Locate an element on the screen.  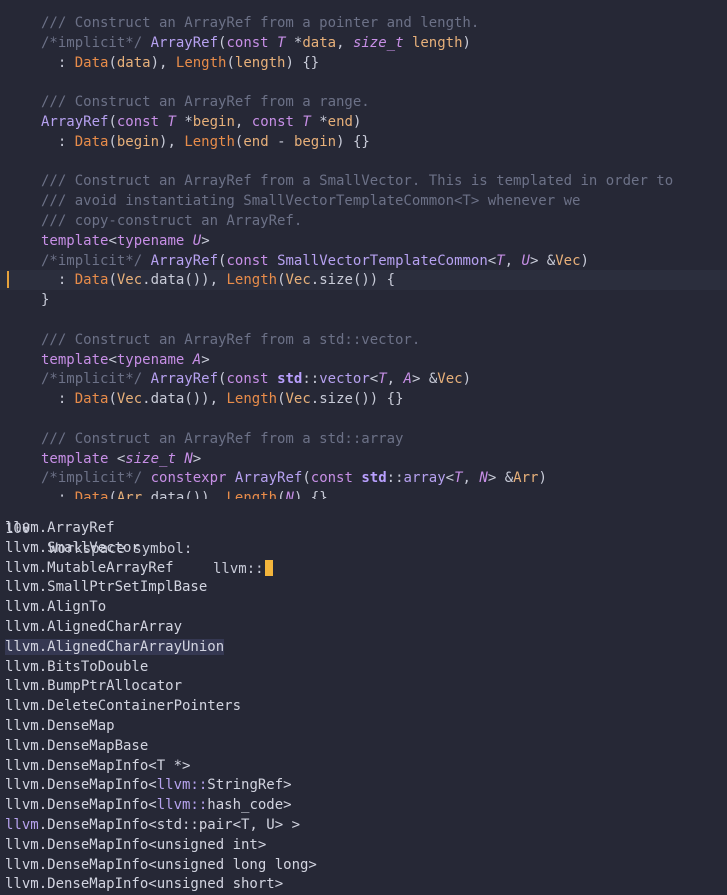
code-line: /// copy-construct an ArrayRef. is located at coordinates (363, 221).